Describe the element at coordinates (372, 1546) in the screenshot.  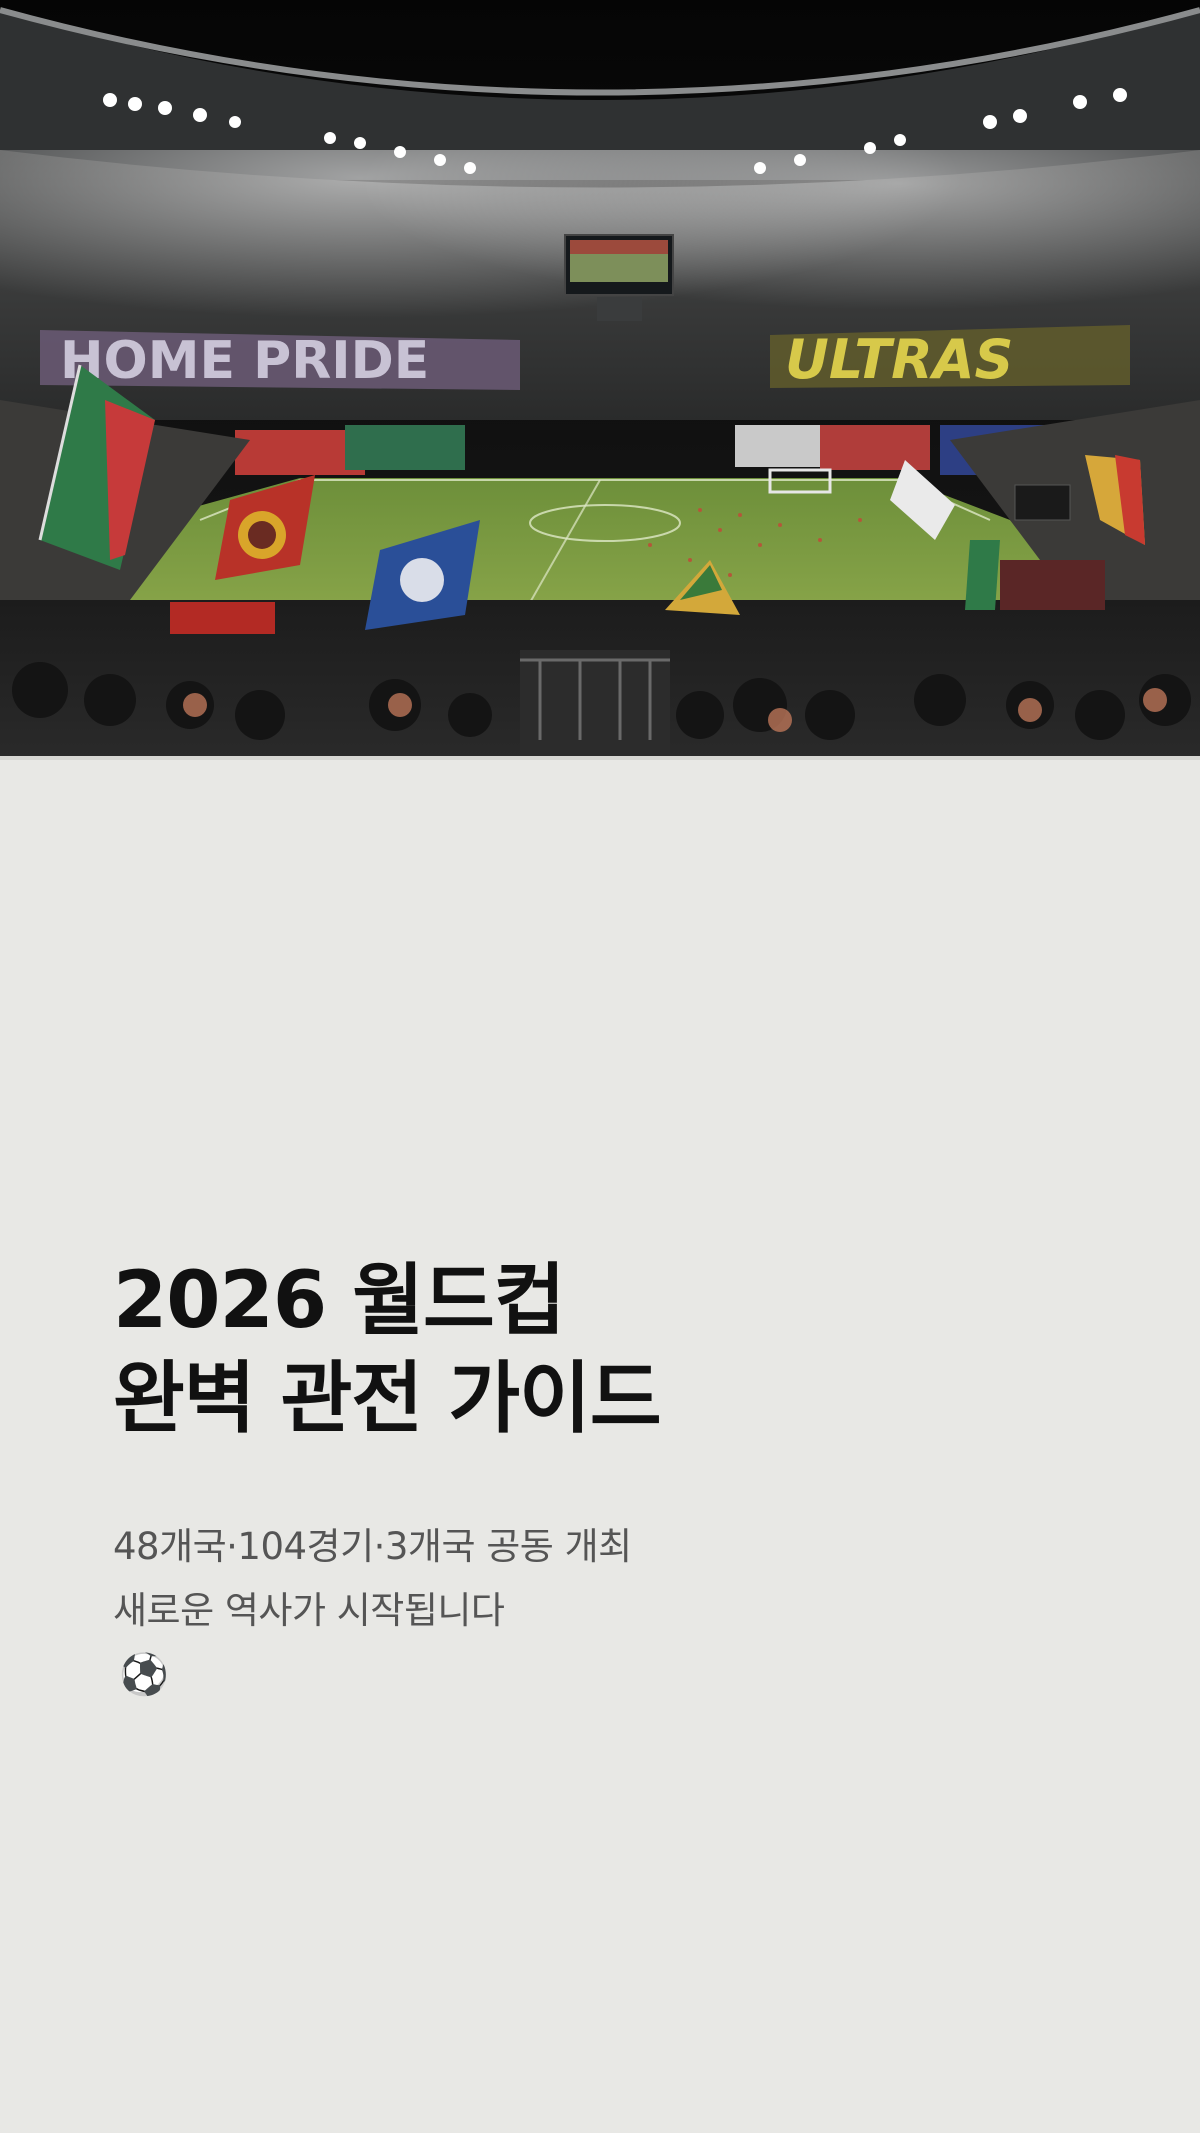
I see `subtitle-line-1: 48개국·104경기·3개국 공동 개최` at that location.